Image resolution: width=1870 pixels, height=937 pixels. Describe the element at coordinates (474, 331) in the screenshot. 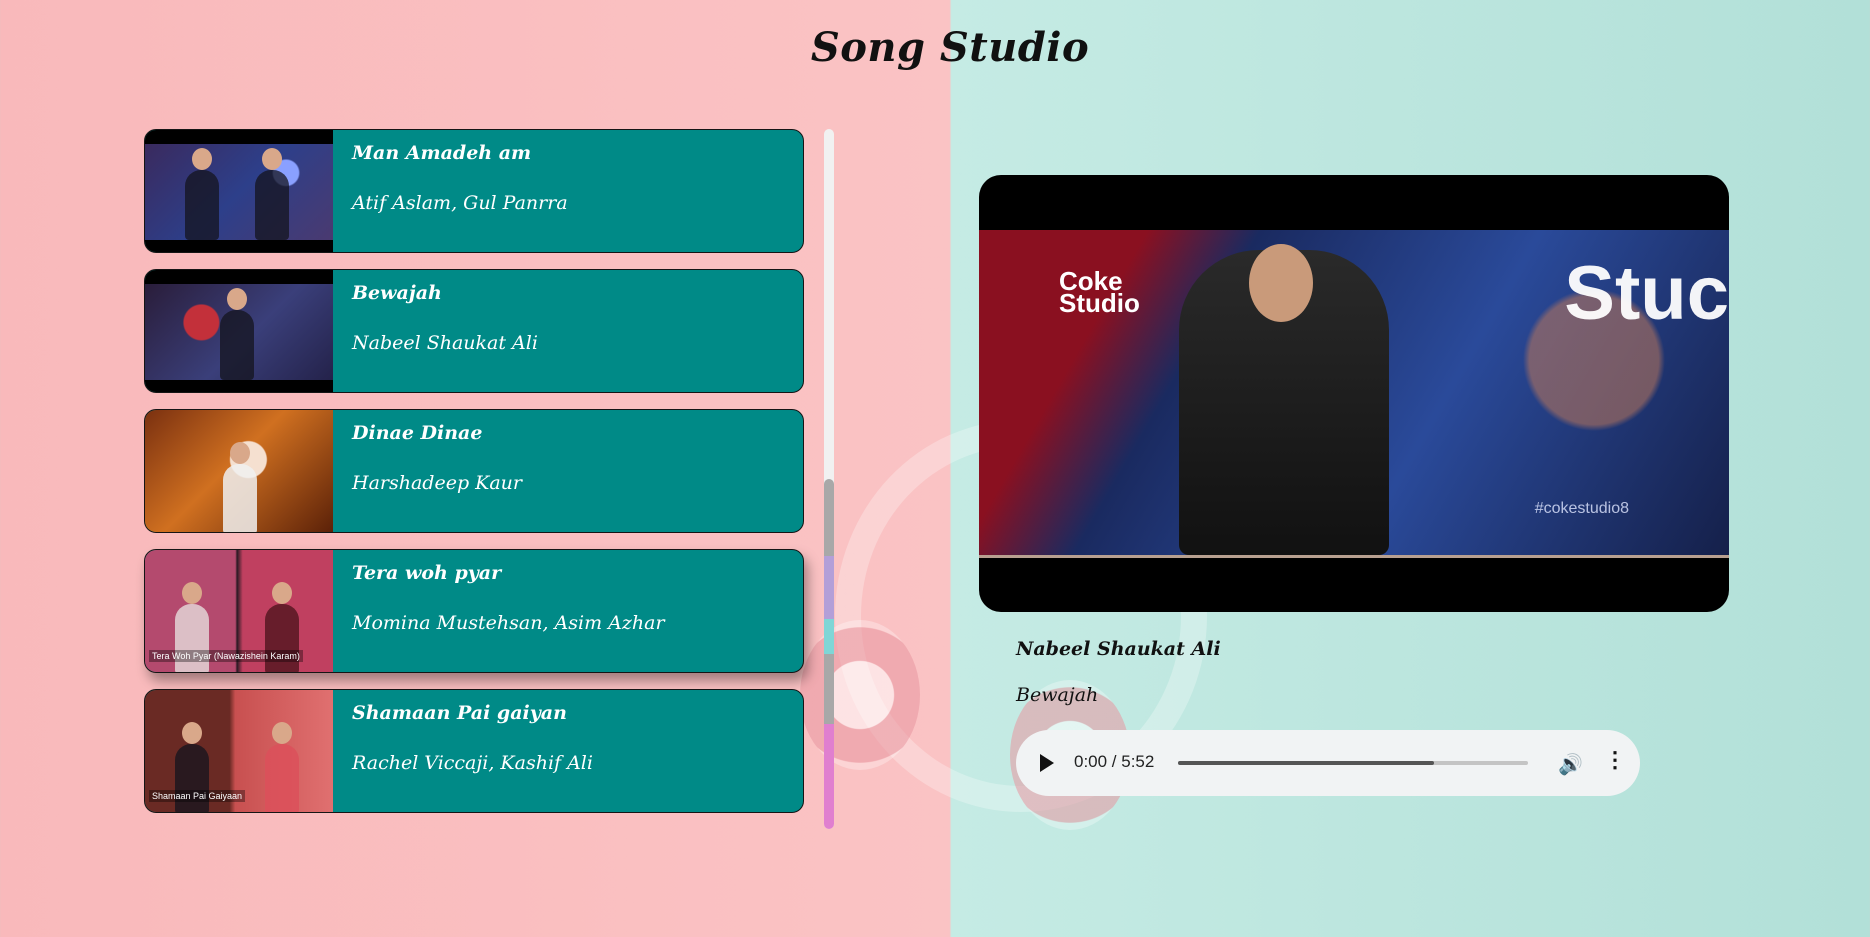

I see `song-card: Bewajah Nabeel Shaukat Ali` at that location.